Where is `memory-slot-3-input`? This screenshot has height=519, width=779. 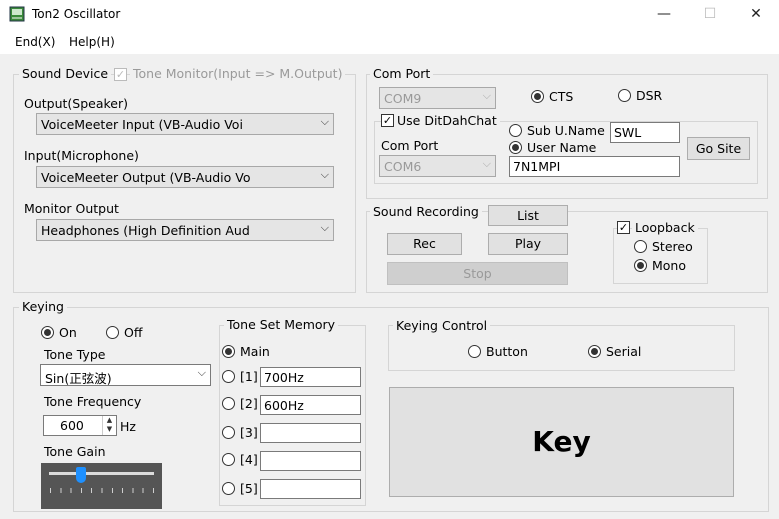 memory-slot-3-input is located at coordinates (310, 433).